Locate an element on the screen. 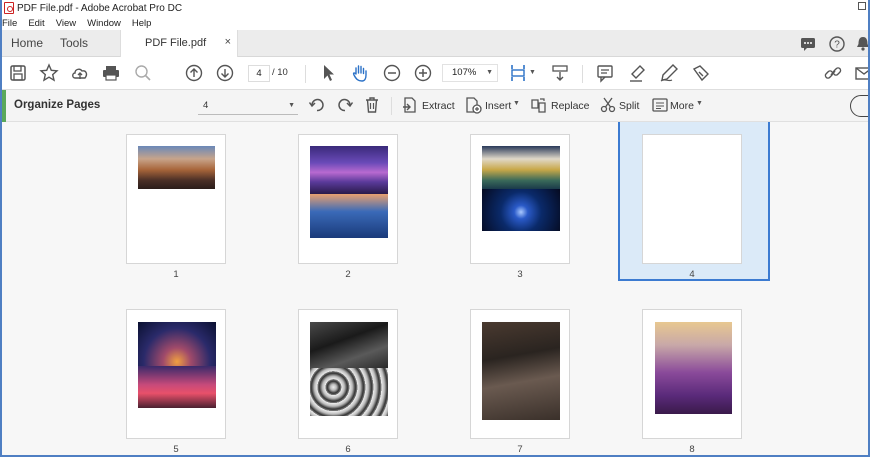  window-title: PDF File.pdf - Adobe Acrobat Pro DC is located at coordinates (100, 8).